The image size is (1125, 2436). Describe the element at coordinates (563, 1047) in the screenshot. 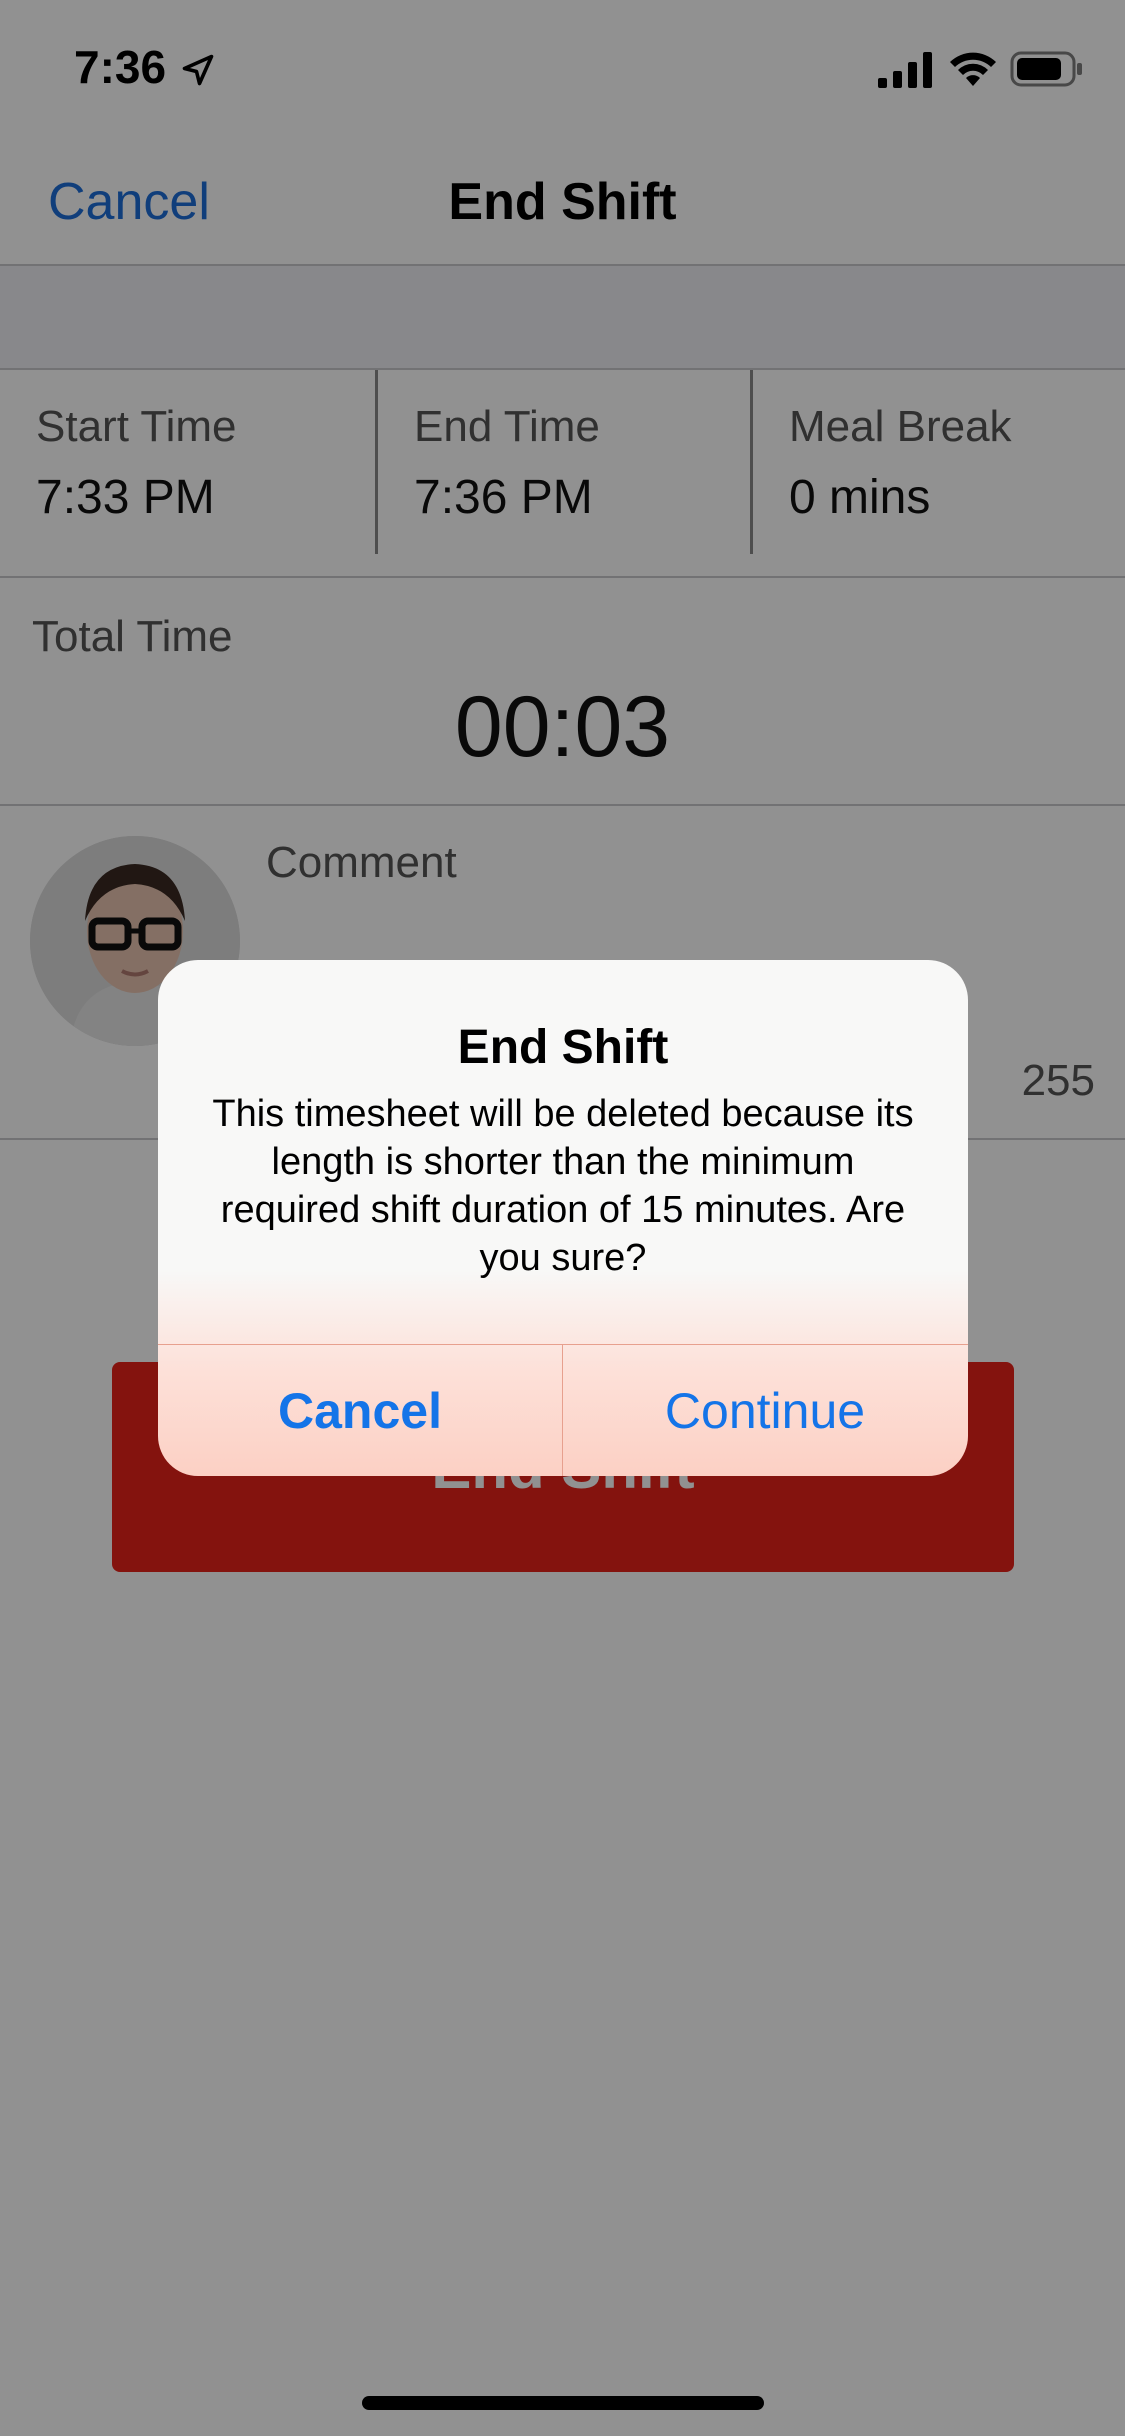

I see `alert-title: End Shift` at that location.